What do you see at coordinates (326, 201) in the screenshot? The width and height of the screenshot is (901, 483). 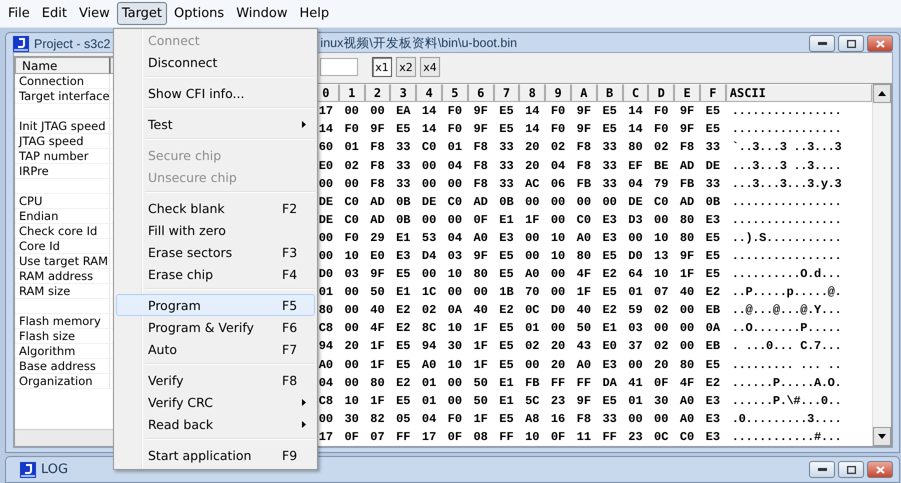 I see `hex-byte: DE` at bounding box center [326, 201].